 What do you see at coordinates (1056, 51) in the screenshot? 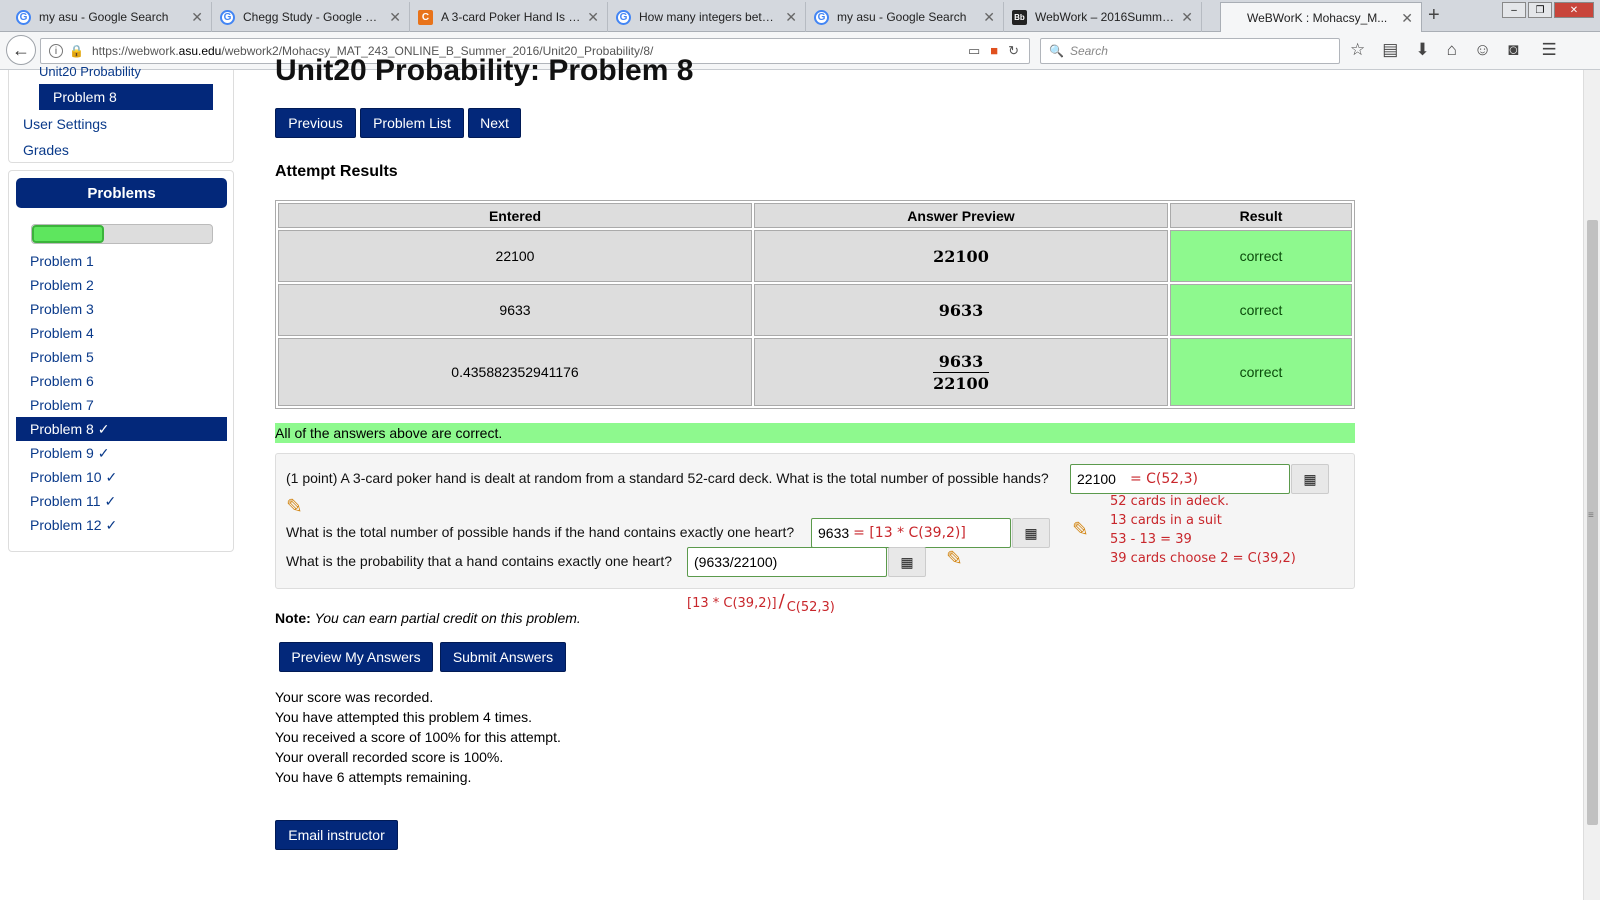
I see `search-icon: 🔍` at bounding box center [1056, 51].